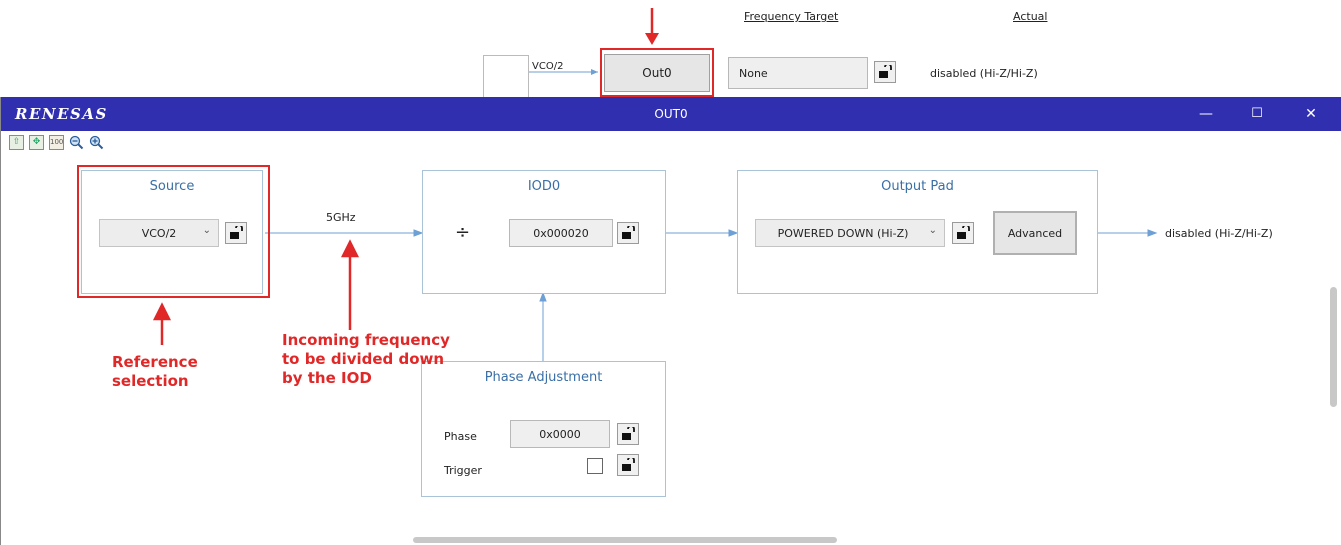 The image size is (1341, 545). I want to click on frequency-target-lock-button, so click(885, 72).